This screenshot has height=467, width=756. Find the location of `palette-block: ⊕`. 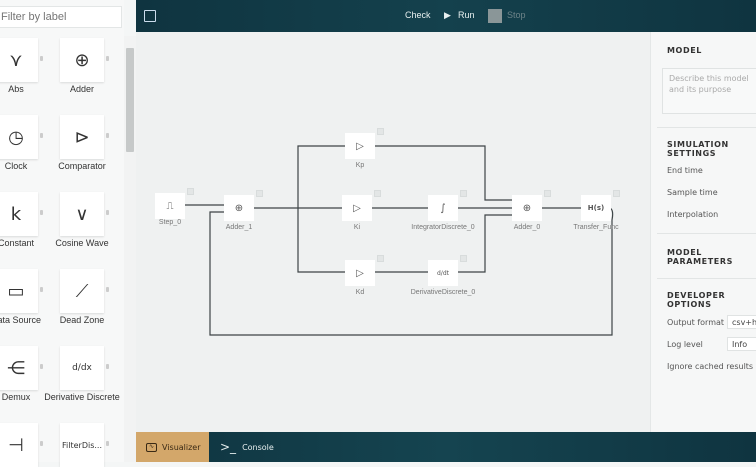

palette-block: ⊕ is located at coordinates (82, 60).